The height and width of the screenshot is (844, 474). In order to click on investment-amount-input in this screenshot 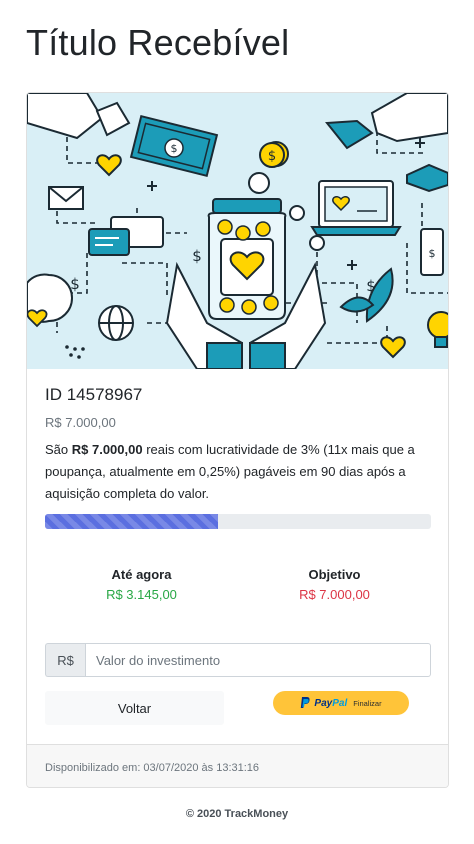, I will do `click(258, 660)`.